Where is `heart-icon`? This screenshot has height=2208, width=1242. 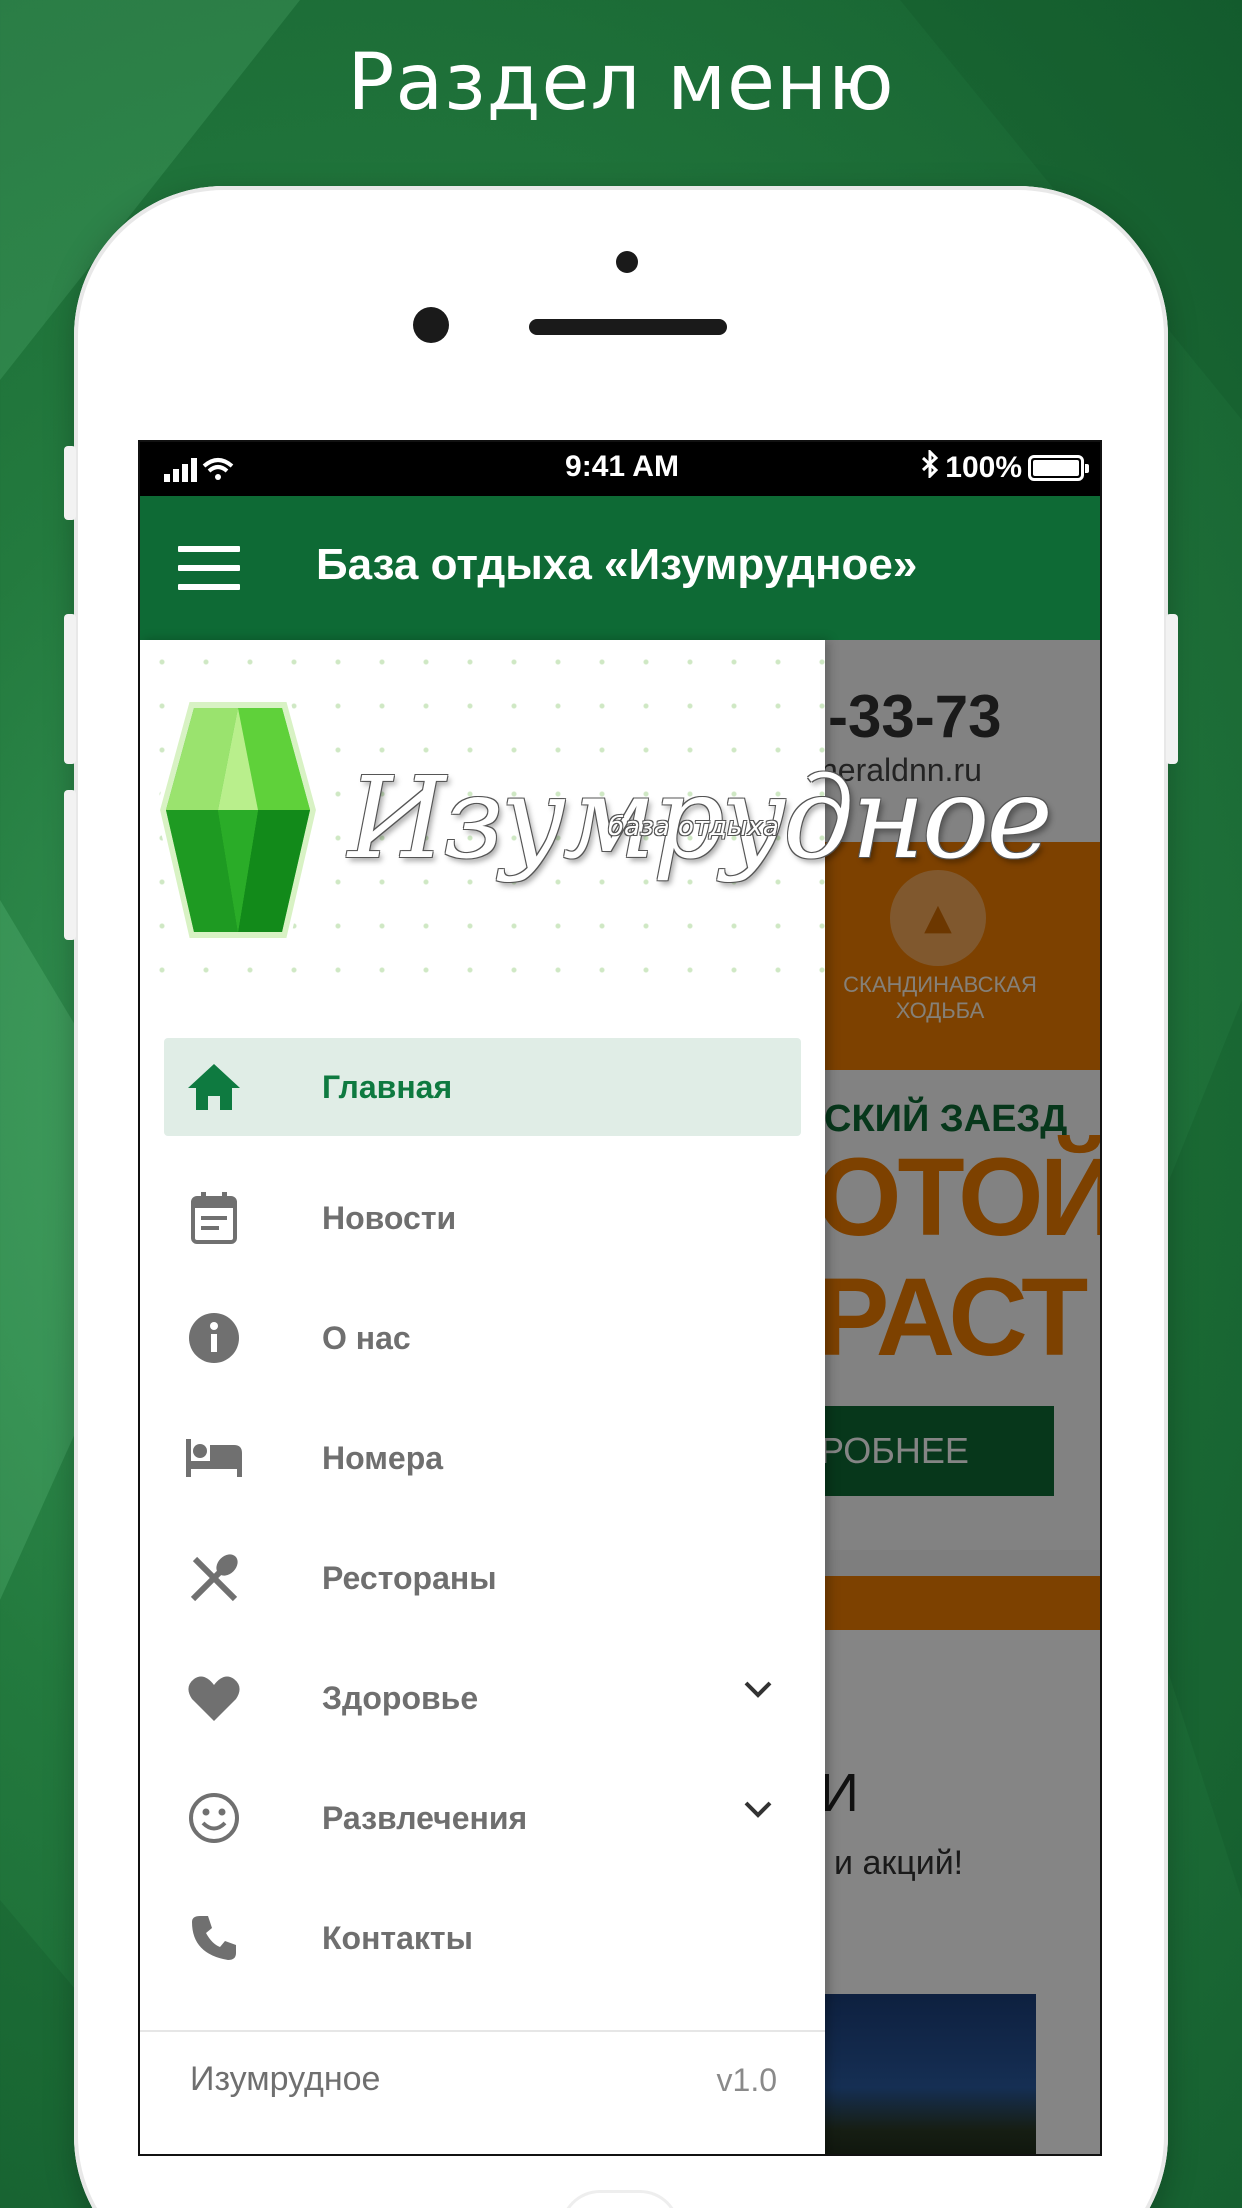
heart-icon is located at coordinates (214, 1698).